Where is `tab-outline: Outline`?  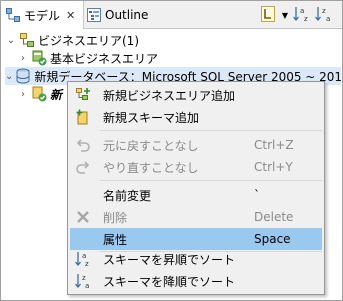 tab-outline: Outline is located at coordinates (132, 14).